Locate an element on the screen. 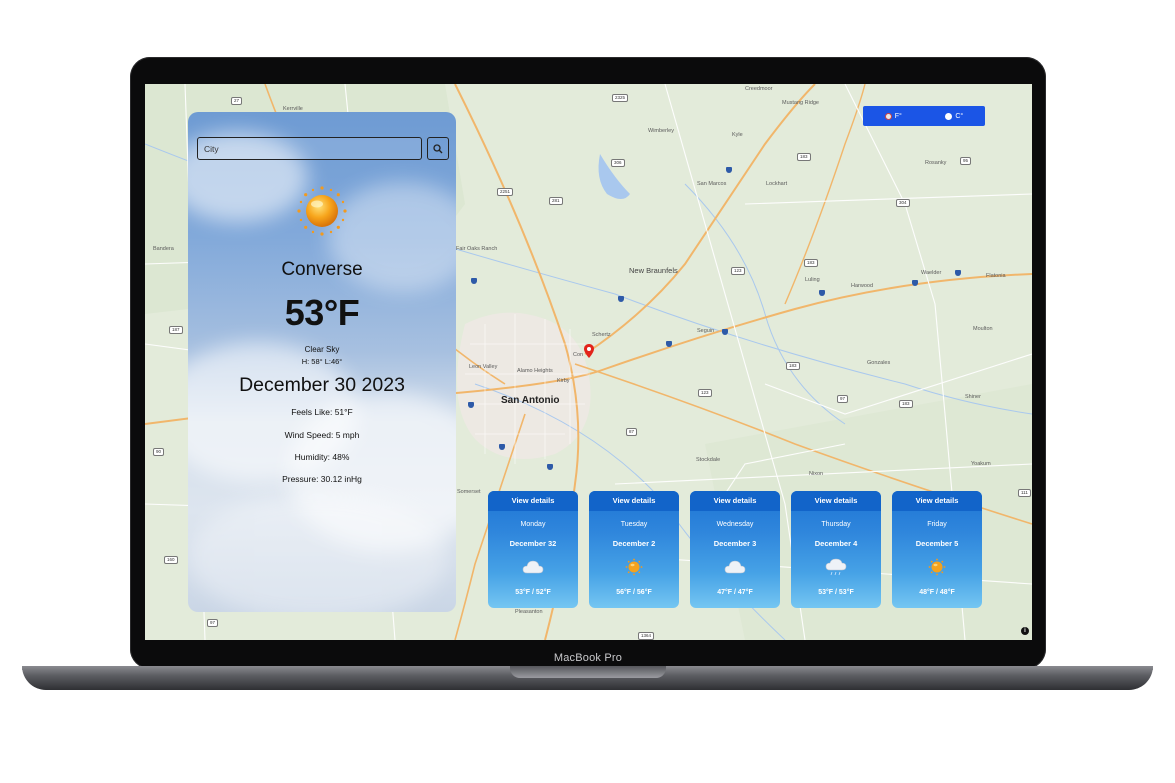 This screenshot has height=783, width=1175. current-date: December 30 2023 is located at coordinates (322, 385).